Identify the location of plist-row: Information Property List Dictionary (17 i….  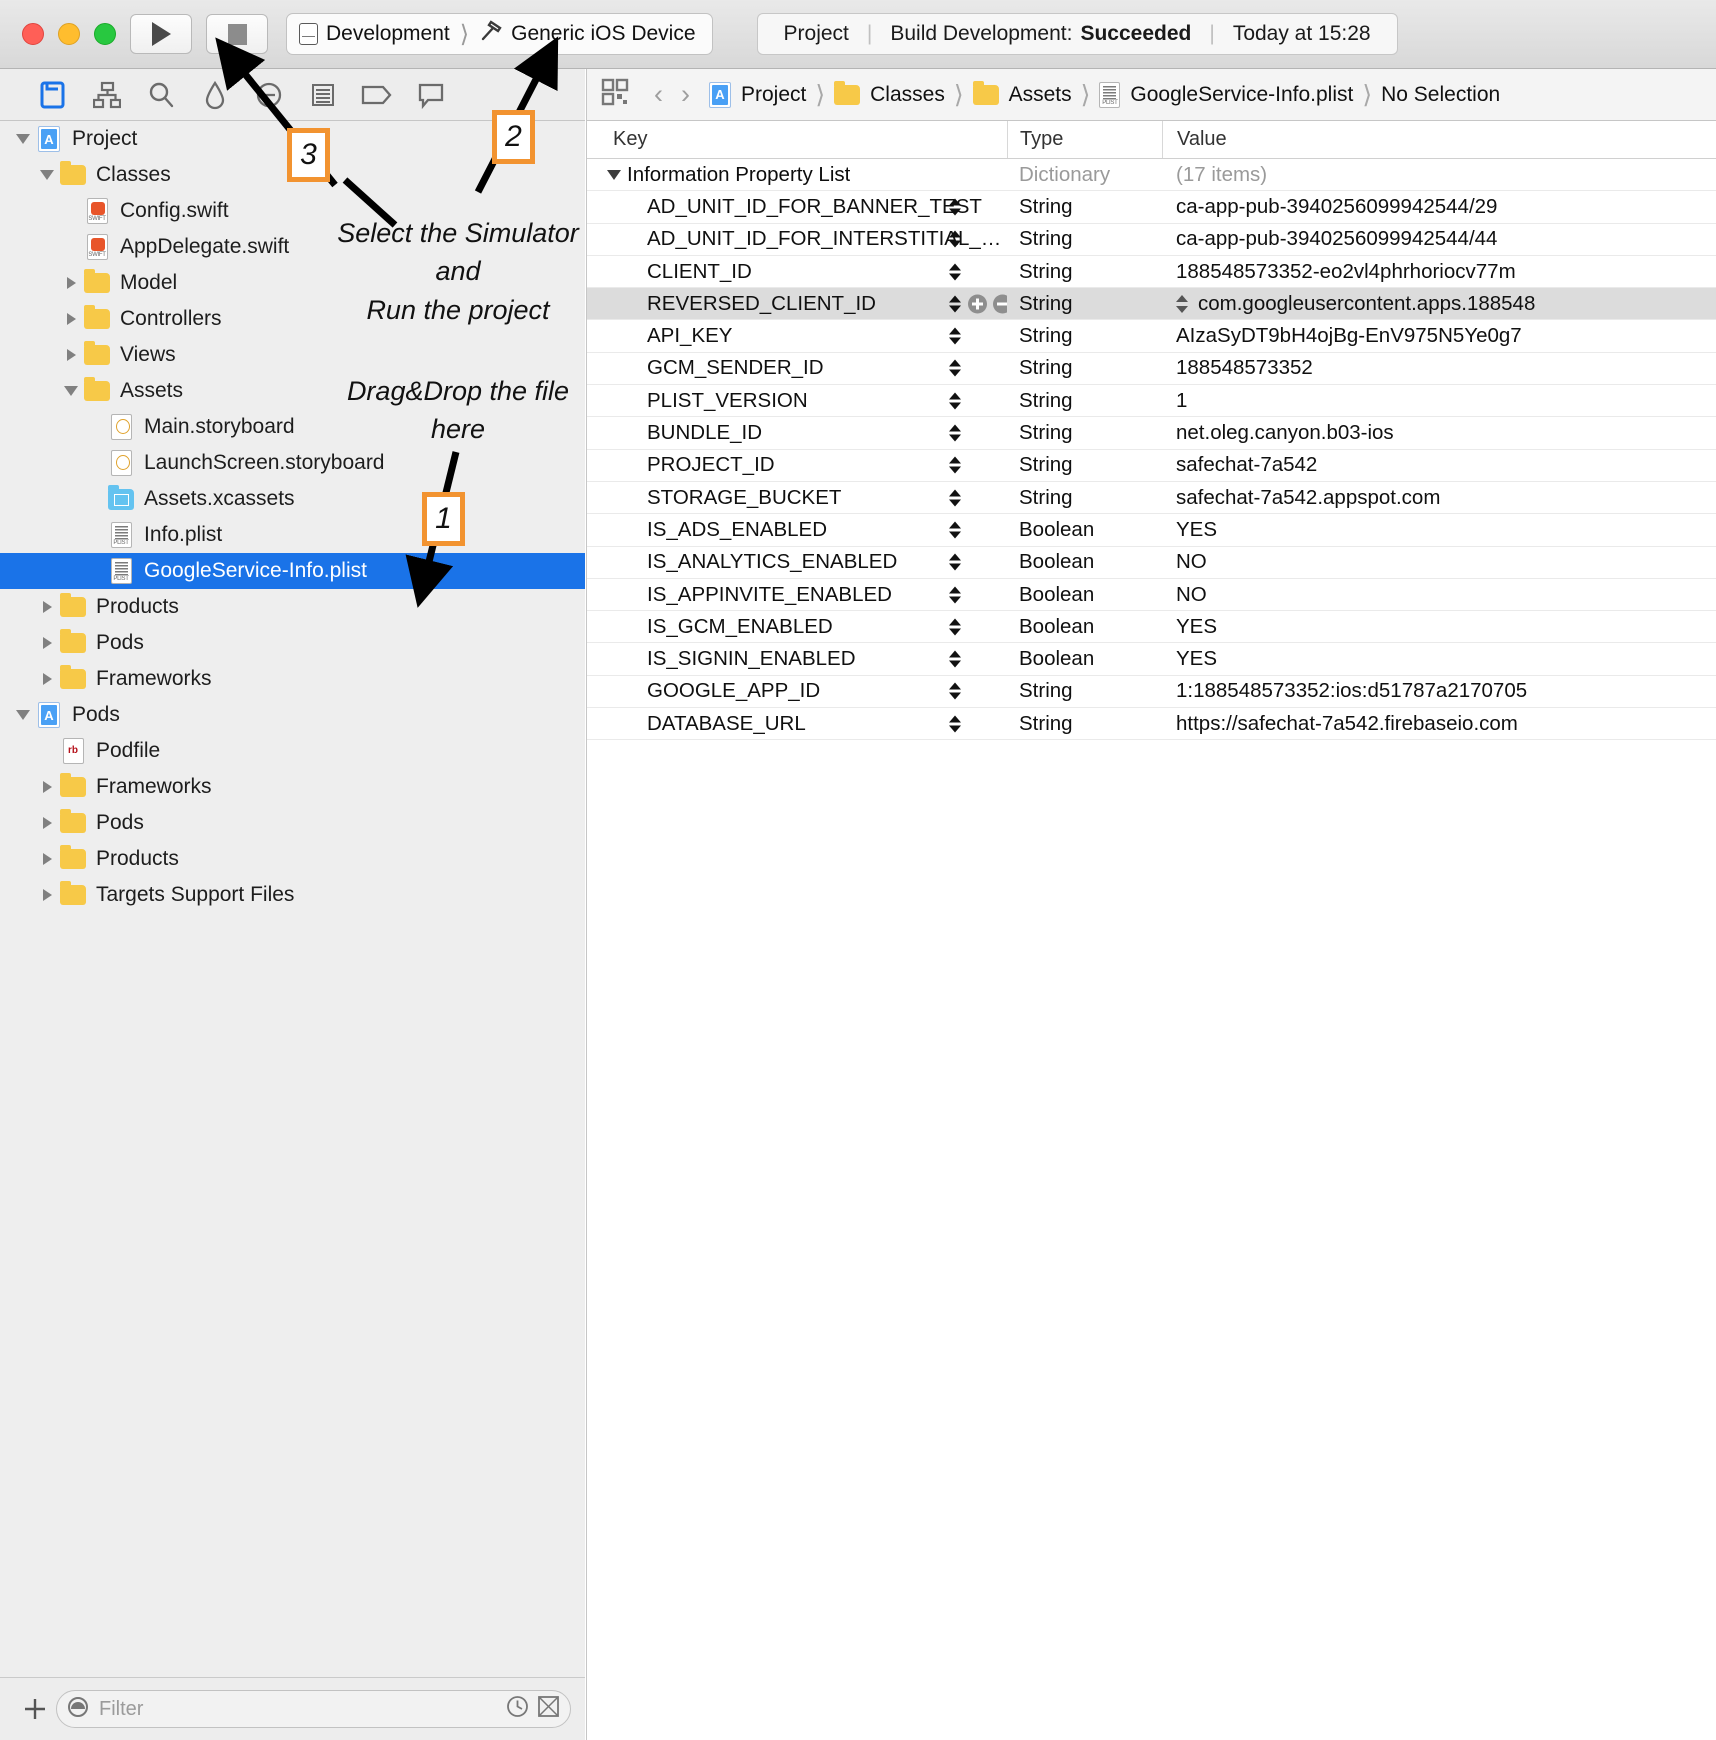
(1151, 175).